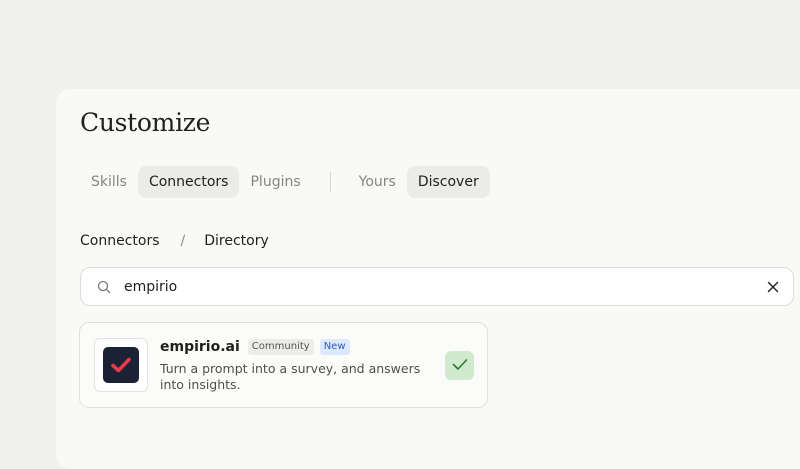 The width and height of the screenshot is (800, 469). Describe the element at coordinates (275, 182) in the screenshot. I see `tab-plugins: Plugins` at that location.